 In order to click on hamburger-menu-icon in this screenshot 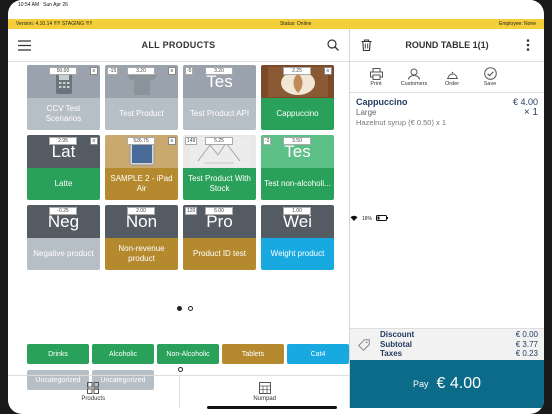, I will do `click(24, 45)`.